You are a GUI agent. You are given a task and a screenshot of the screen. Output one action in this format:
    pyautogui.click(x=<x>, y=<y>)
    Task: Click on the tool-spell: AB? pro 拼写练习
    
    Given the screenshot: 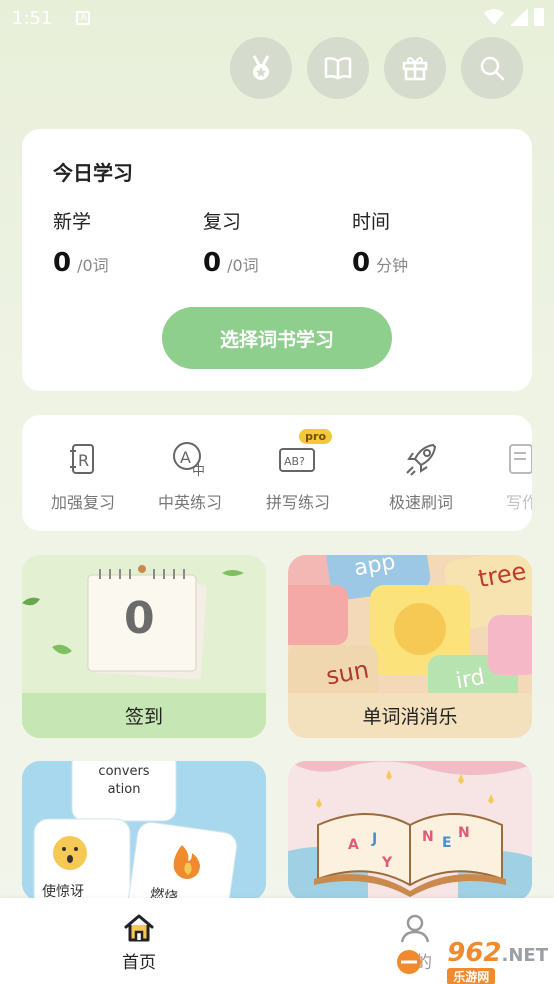 What is the action you would take?
    pyautogui.click(x=298, y=471)
    